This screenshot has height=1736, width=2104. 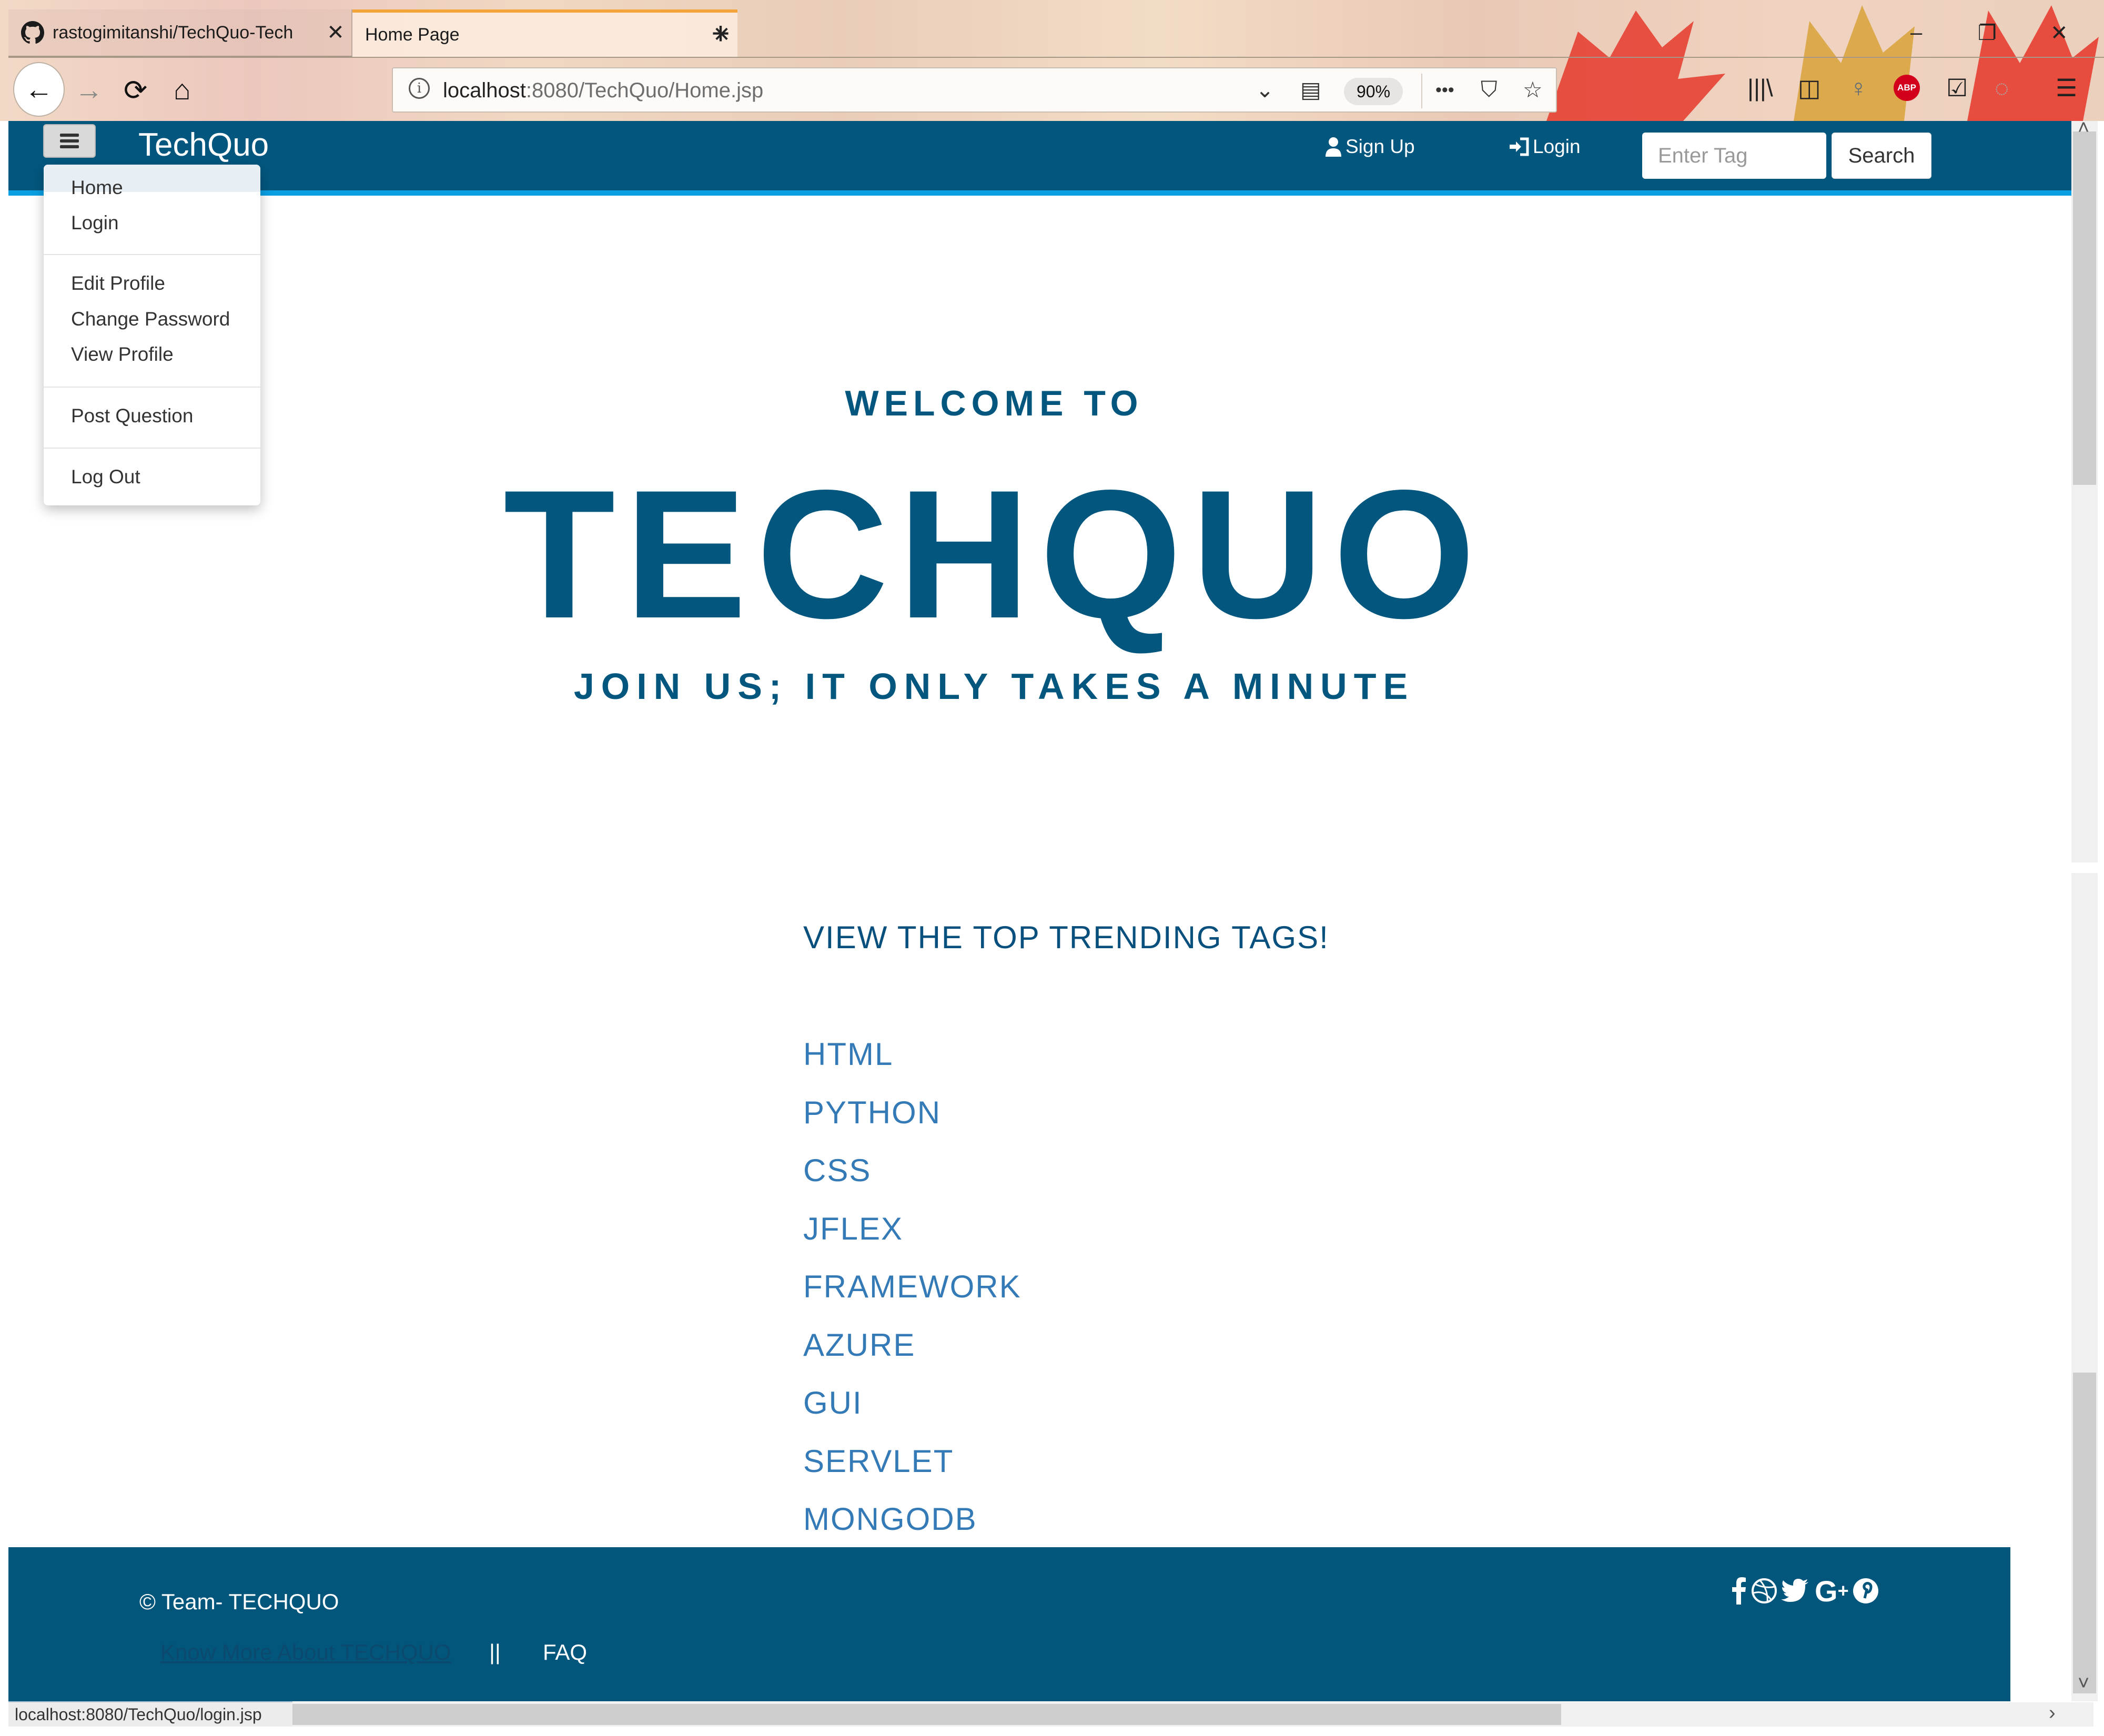 I want to click on pinterest-icon, so click(x=1865, y=1591).